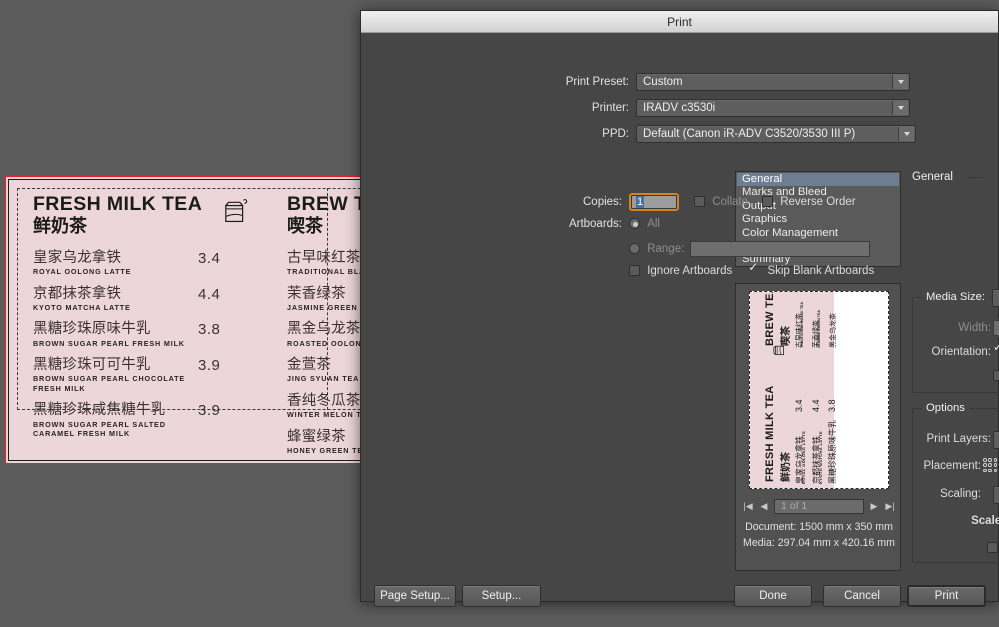 The width and height of the screenshot is (999, 627). What do you see at coordinates (236, 210) in the screenshot?
I see `milk-carton-icon` at bounding box center [236, 210].